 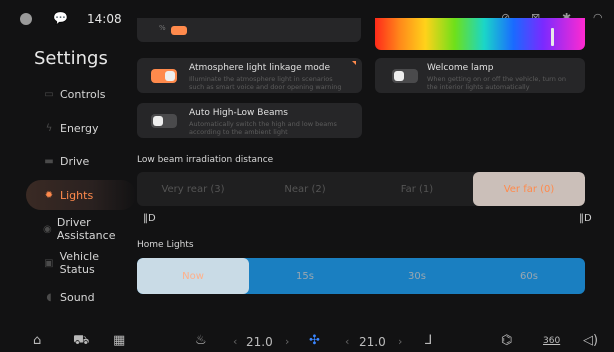 I want to click on home-lights-selector: Now 15s 30s 60s, so click(x=361, y=276).